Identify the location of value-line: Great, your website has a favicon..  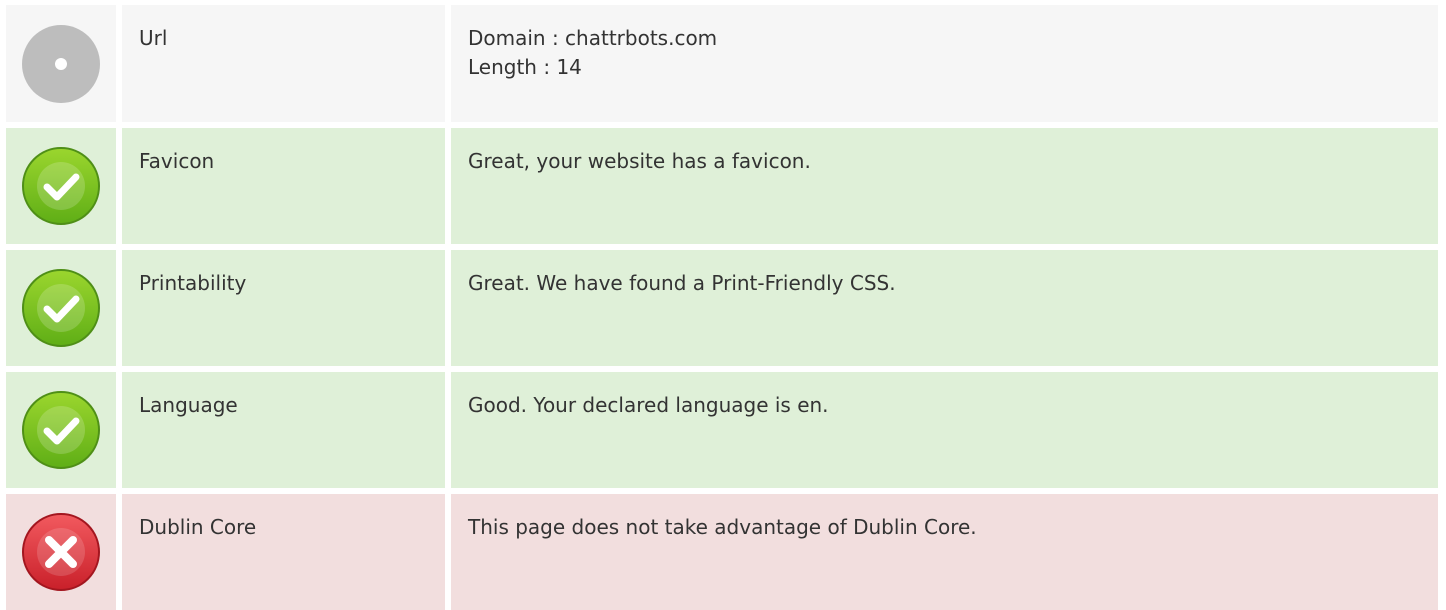
(639, 161).